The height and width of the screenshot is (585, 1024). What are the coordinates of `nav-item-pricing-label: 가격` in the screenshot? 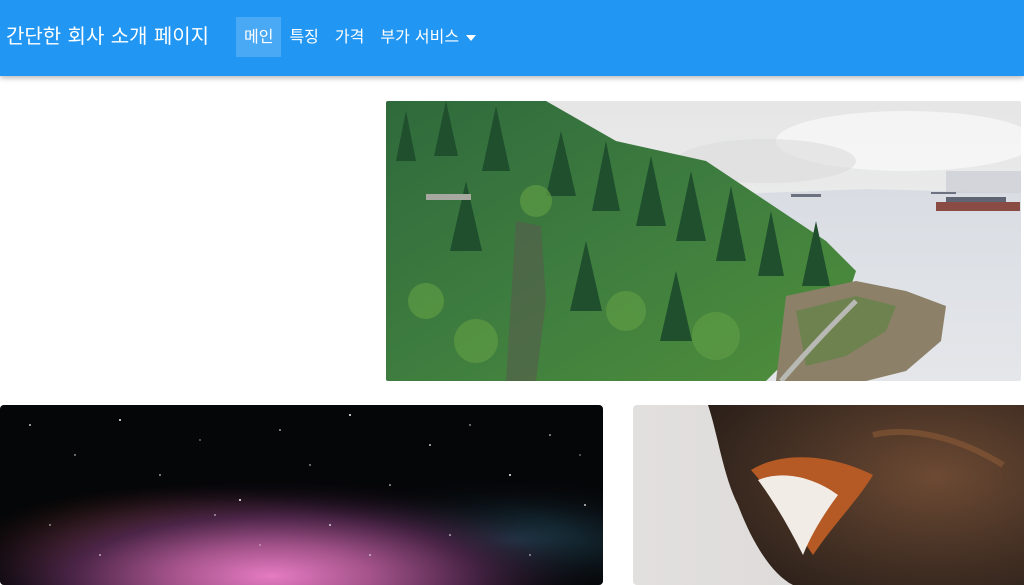 It's located at (349, 36).